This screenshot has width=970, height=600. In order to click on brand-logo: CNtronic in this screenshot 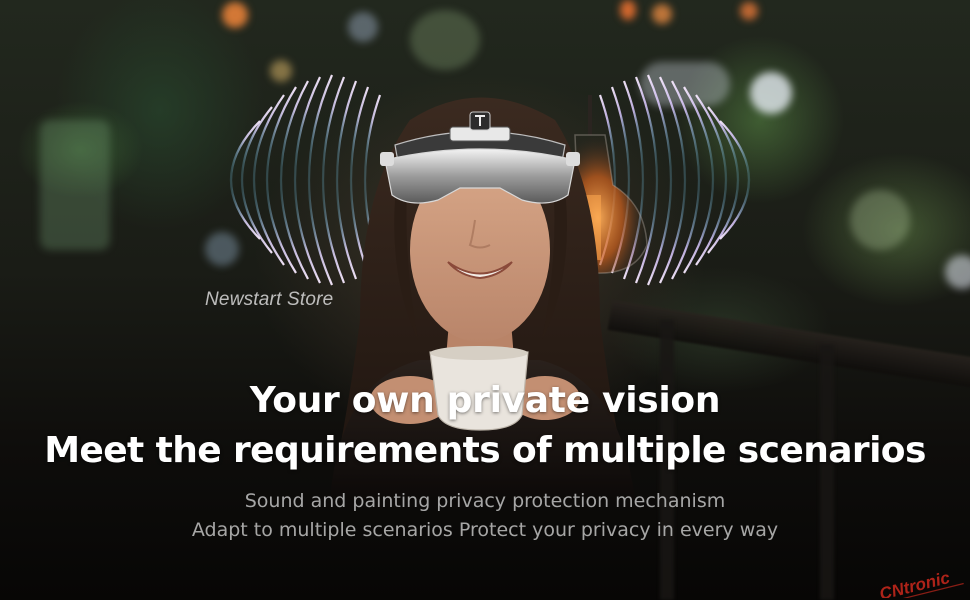, I will do `click(921, 583)`.